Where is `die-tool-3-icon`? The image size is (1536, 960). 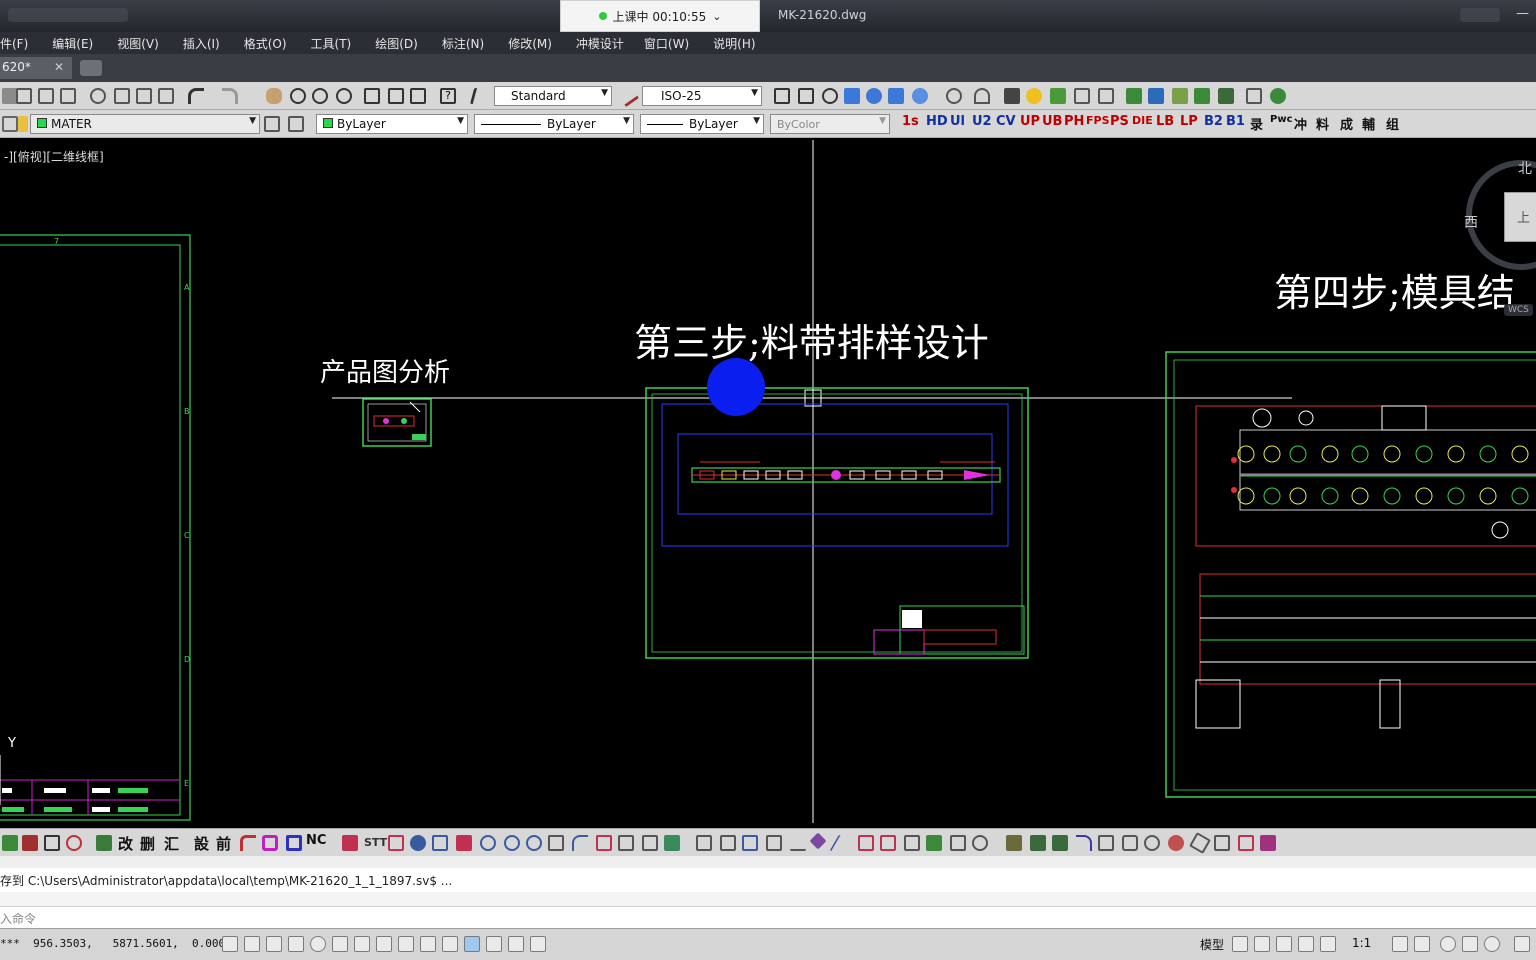
die-tool-3-icon is located at coordinates (52, 843).